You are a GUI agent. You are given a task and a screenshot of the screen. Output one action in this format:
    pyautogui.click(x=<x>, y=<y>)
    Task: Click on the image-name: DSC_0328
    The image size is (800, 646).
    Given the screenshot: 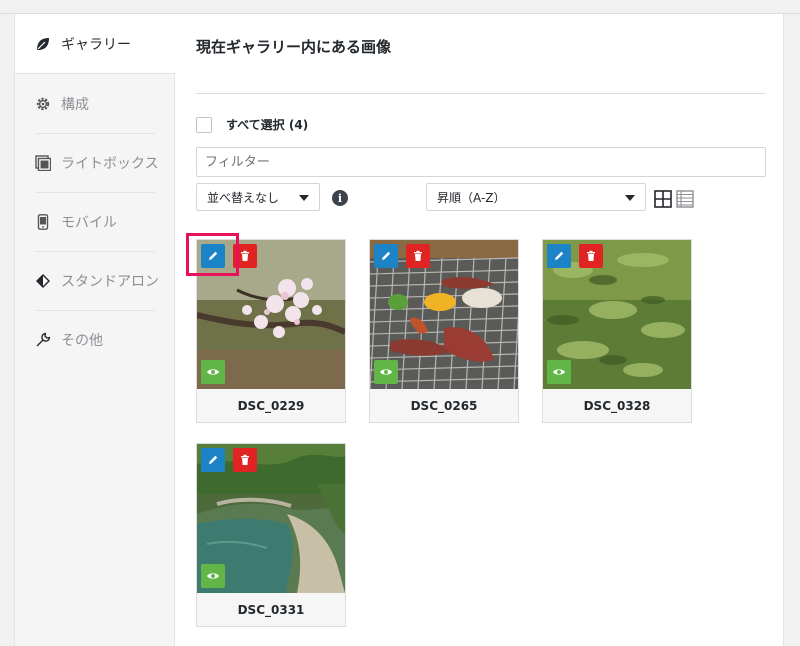 What is the action you would take?
    pyautogui.click(x=617, y=406)
    